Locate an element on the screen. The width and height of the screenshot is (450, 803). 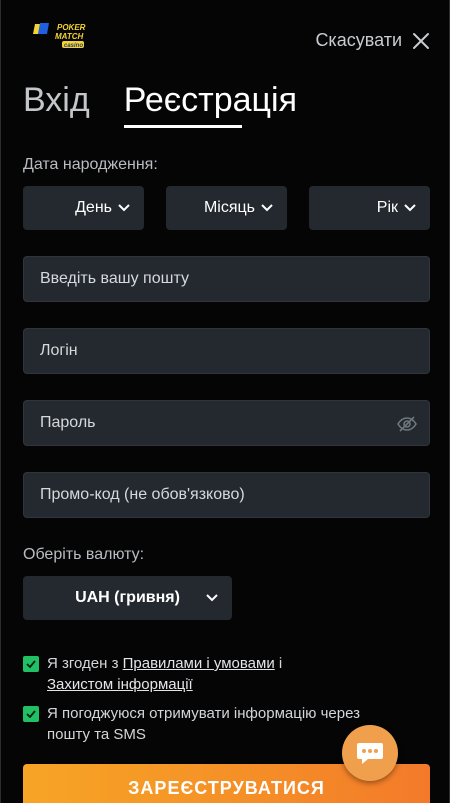
year-select-value: Рік is located at coordinates (387, 207).